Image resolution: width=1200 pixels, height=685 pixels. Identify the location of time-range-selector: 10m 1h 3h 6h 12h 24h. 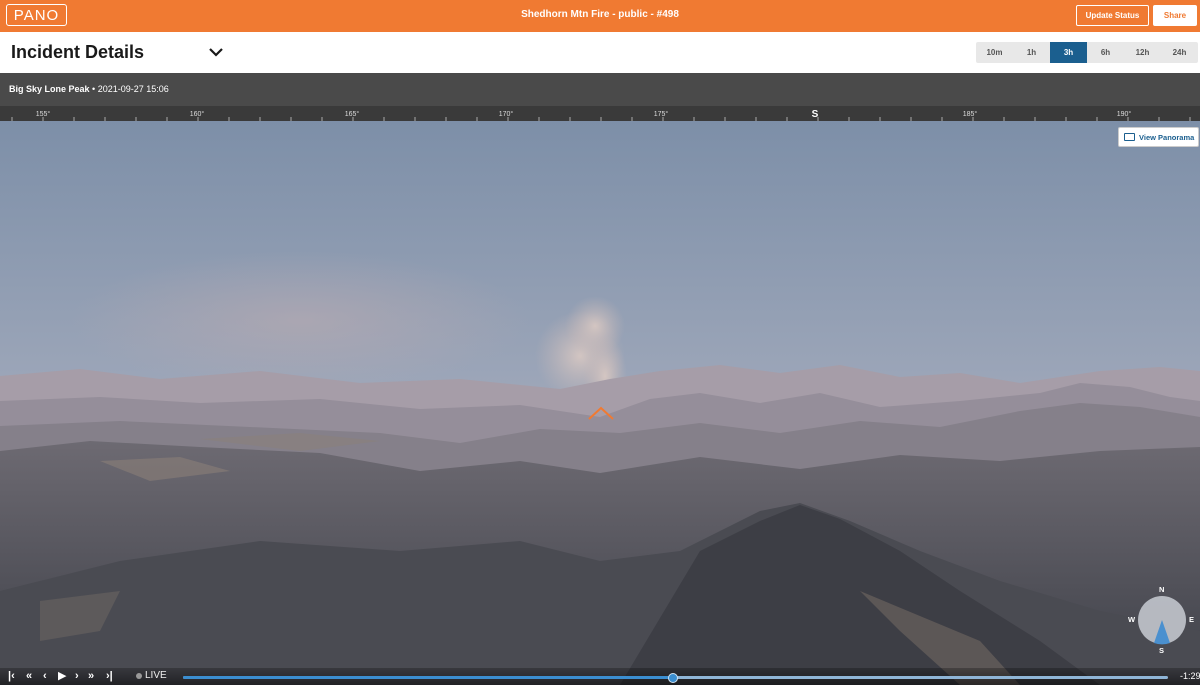
(1087, 52).